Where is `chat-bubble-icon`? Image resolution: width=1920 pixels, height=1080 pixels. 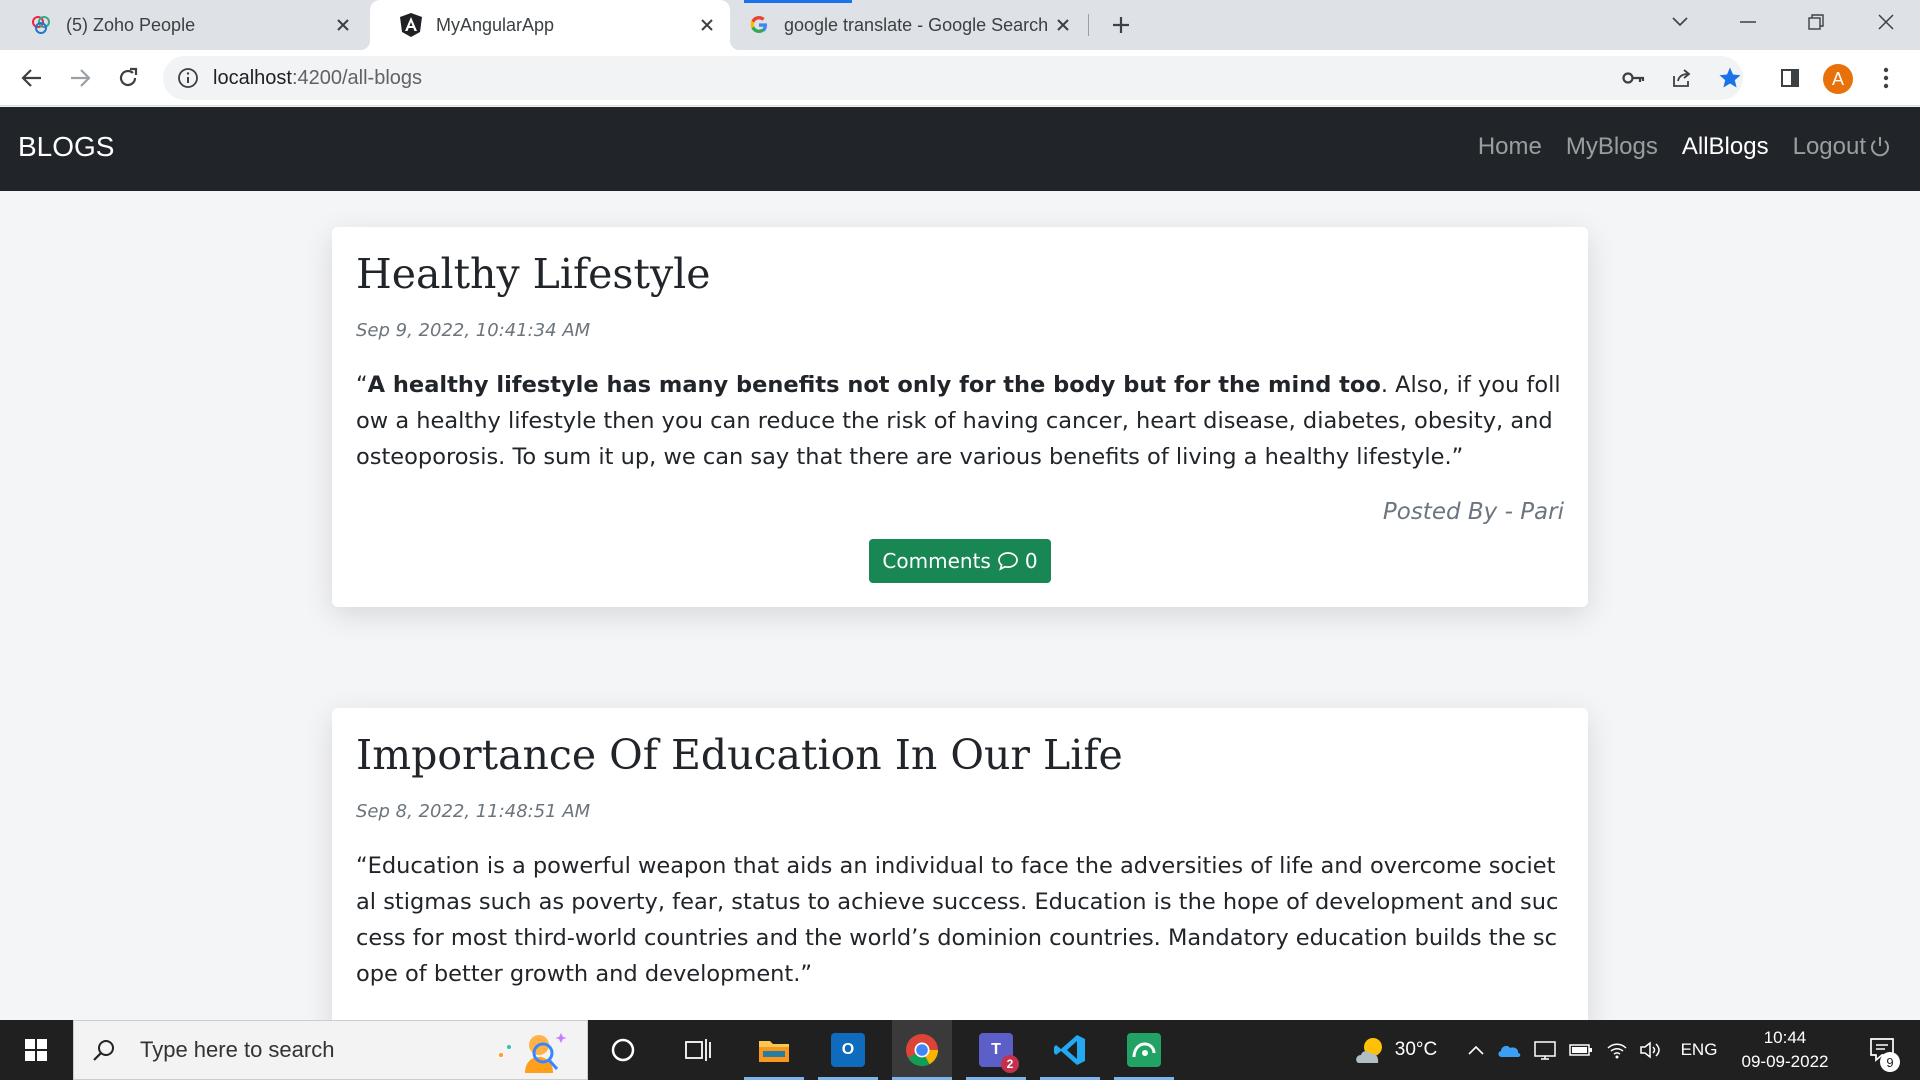 chat-bubble-icon is located at coordinates (1007, 561).